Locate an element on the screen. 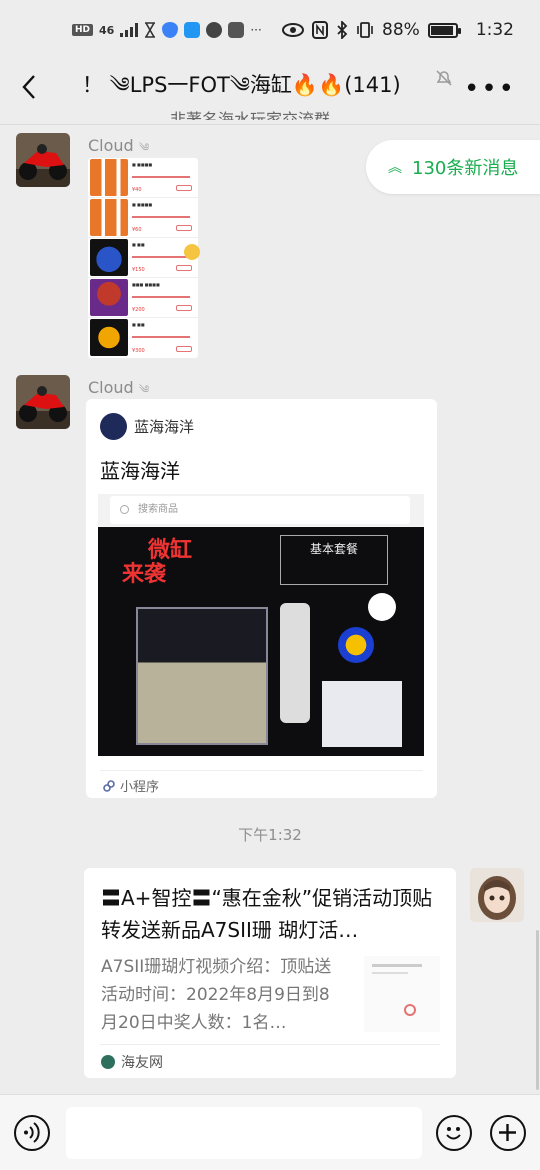 This screenshot has width=540, height=1170. more-actions-button is located at coordinates (508, 1133).